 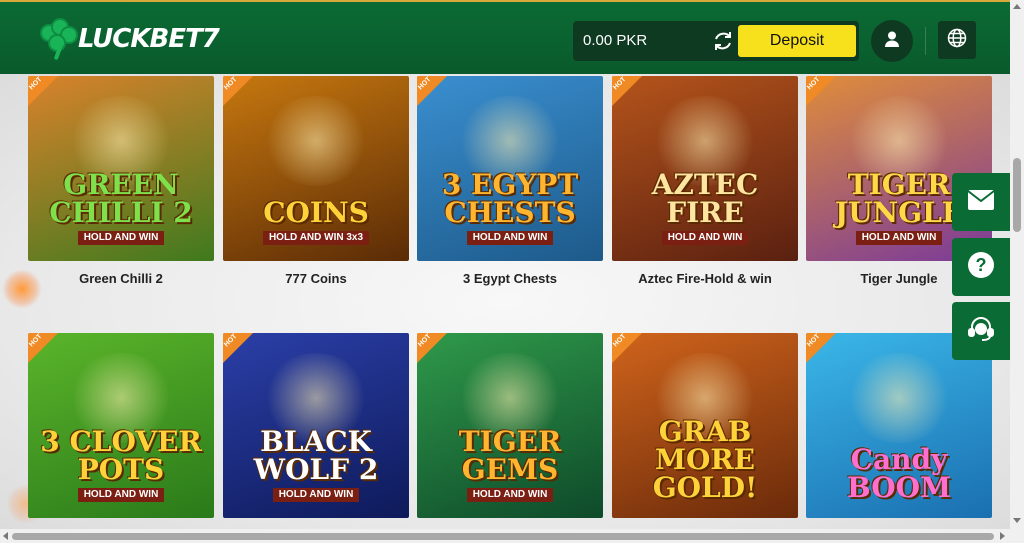 I want to click on chat-support-icon, so click(x=981, y=331).